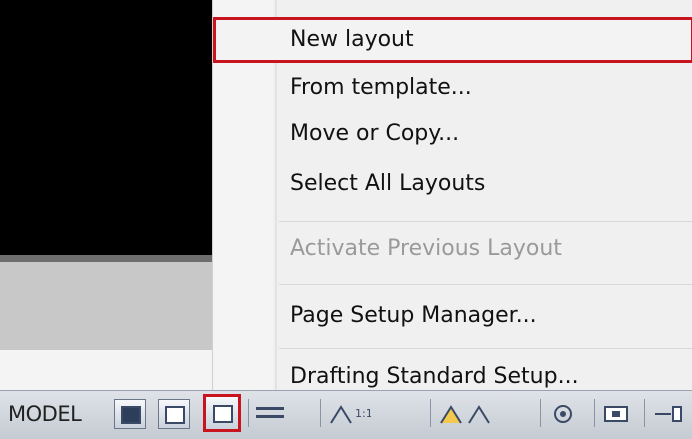 The width and height of the screenshot is (692, 439). Describe the element at coordinates (452, 184) in the screenshot. I see `menu-item-select-all-layouts: Select All Layouts` at that location.